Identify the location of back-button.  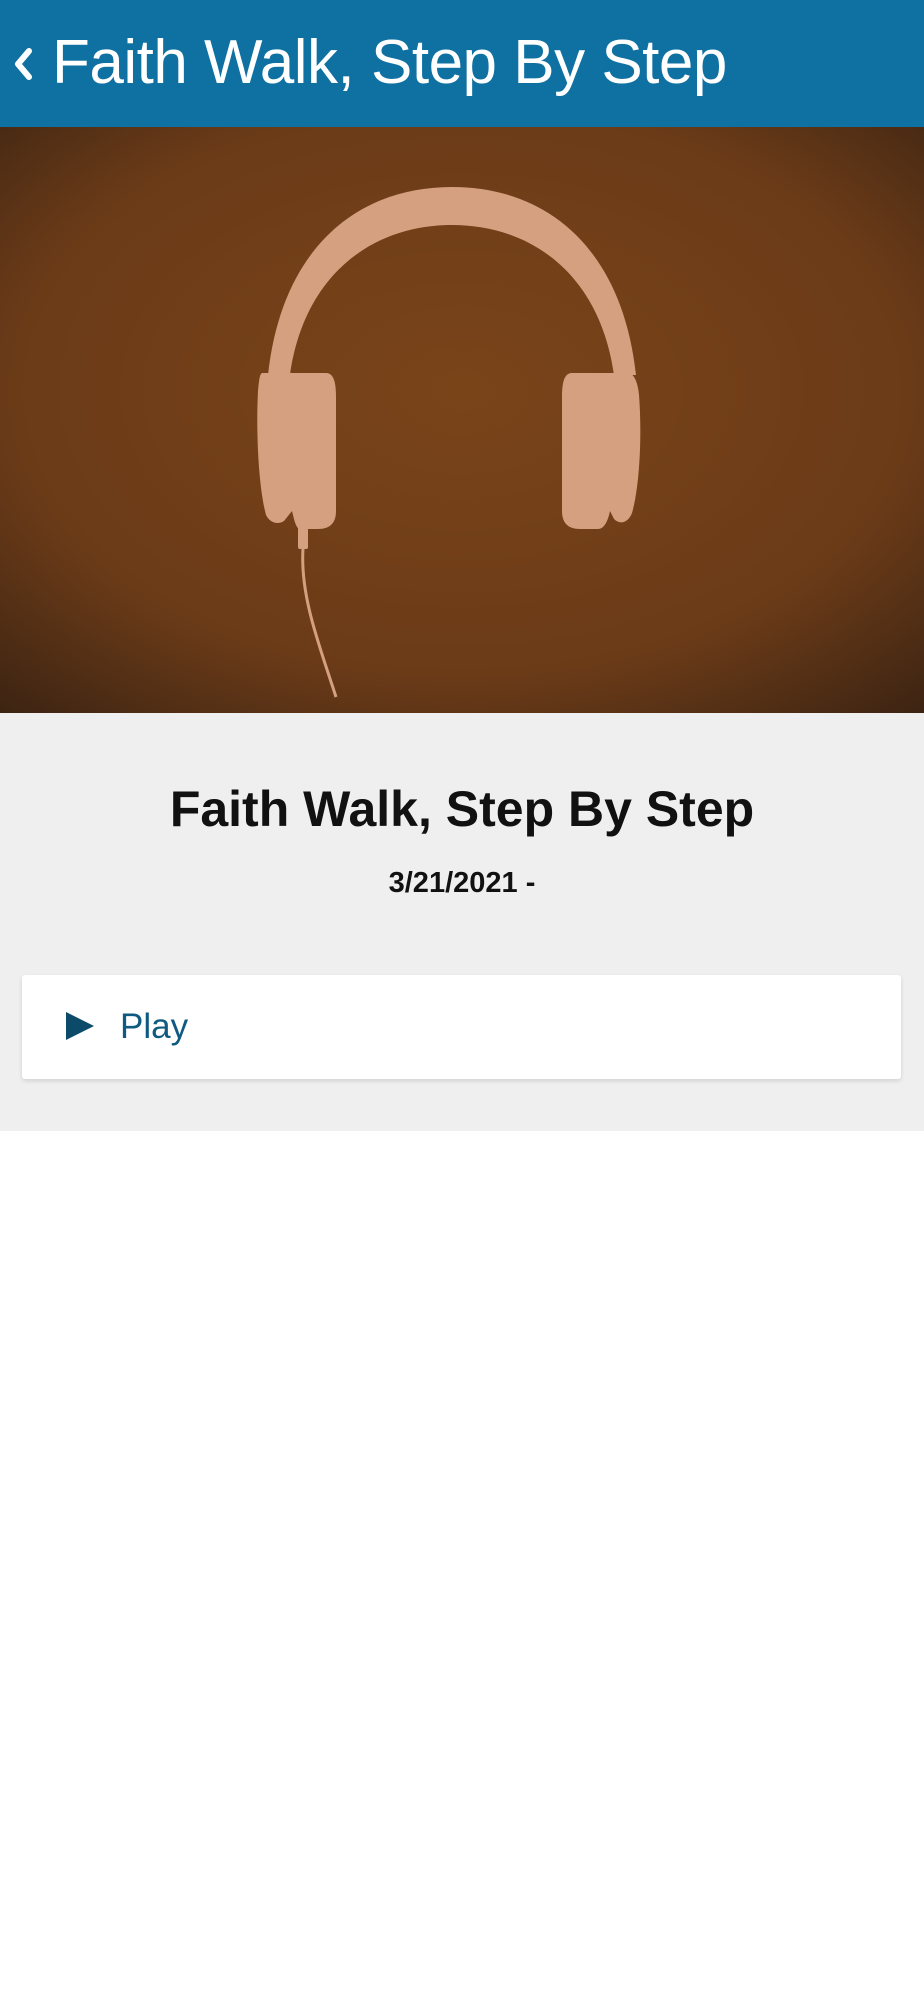
(23, 63).